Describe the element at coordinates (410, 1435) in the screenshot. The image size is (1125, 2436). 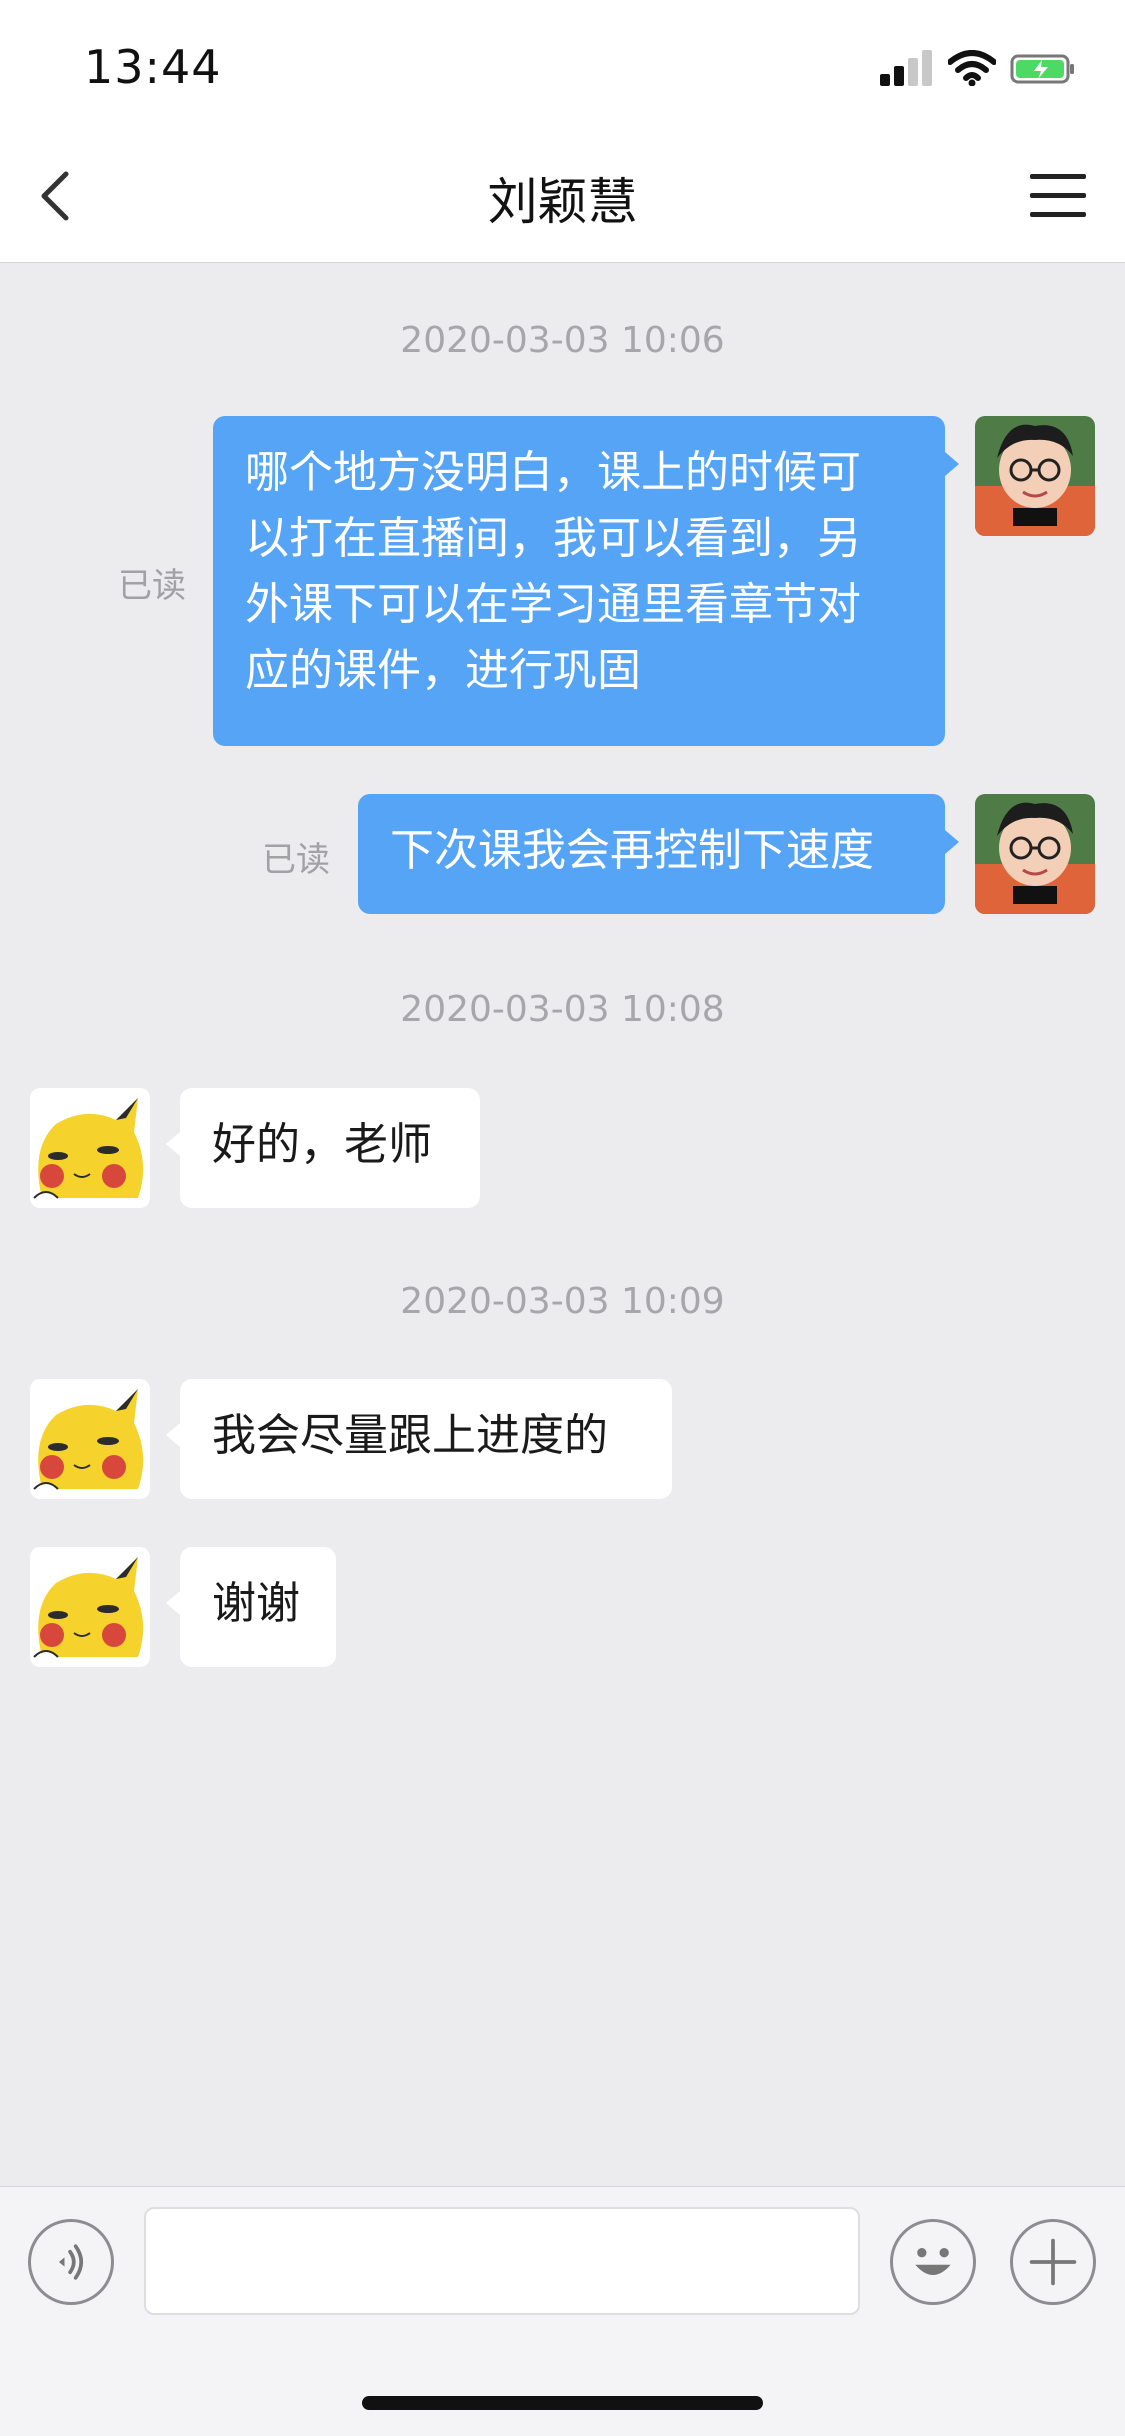
I see `message-line: 我会尽量跟上进度的` at that location.